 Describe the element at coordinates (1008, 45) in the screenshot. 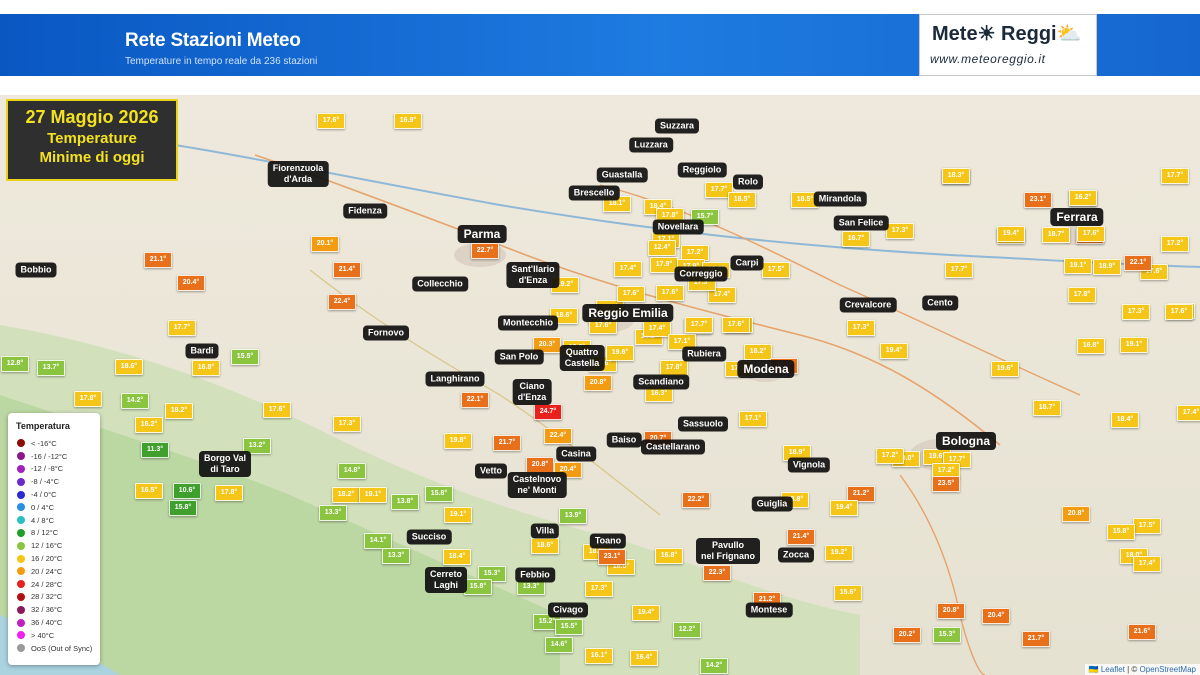

I see `meteoreggio-logo: Mete☀ Reggi⛅ www.meteoreggio.it` at that location.